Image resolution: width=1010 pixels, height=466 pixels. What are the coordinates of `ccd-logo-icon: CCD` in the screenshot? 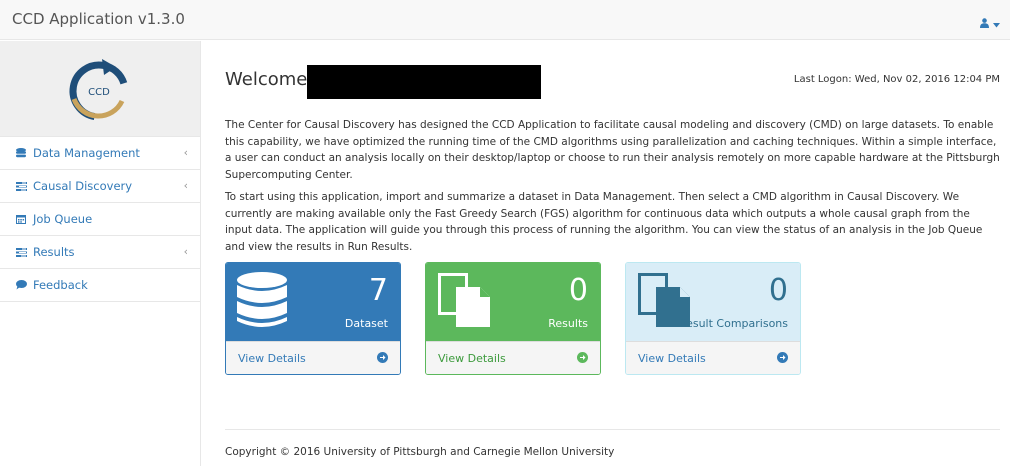 It's located at (99, 90).